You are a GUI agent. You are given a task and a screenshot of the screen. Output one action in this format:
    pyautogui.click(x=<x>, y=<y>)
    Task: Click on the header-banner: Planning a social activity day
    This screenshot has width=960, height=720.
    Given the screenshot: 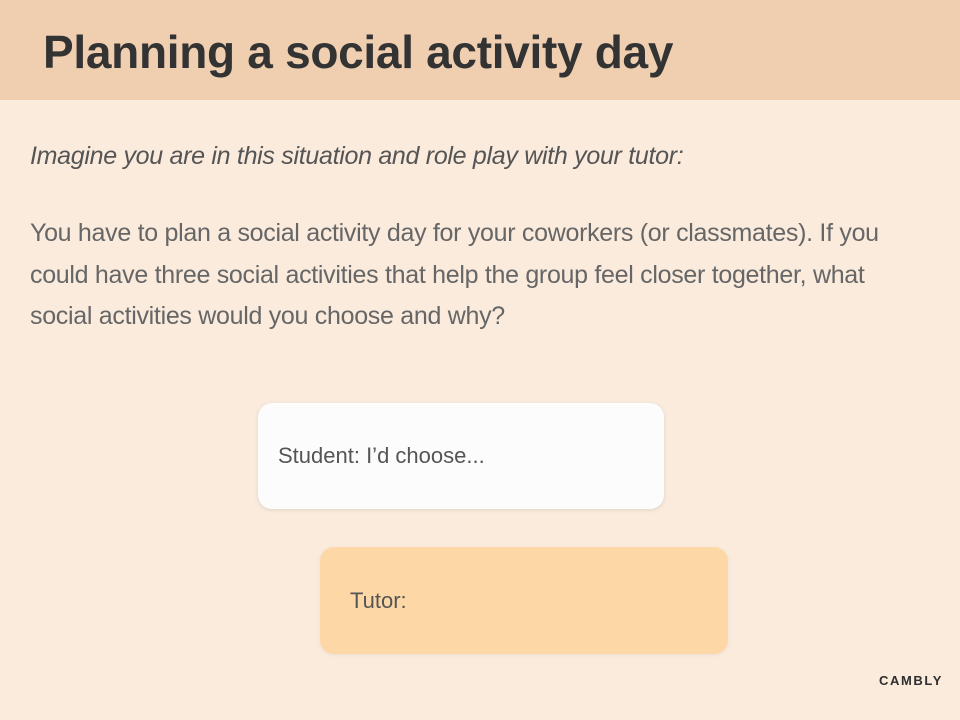 What is the action you would take?
    pyautogui.click(x=480, y=50)
    